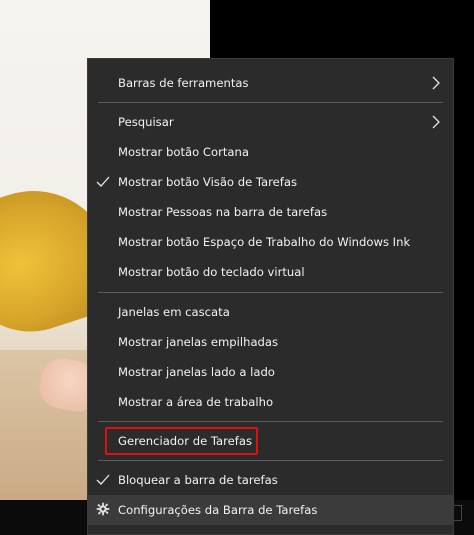 The height and width of the screenshot is (535, 474). I want to click on menu-item-show-task-view-button: Mostrar botão Visão de Tarefas, so click(270, 182).